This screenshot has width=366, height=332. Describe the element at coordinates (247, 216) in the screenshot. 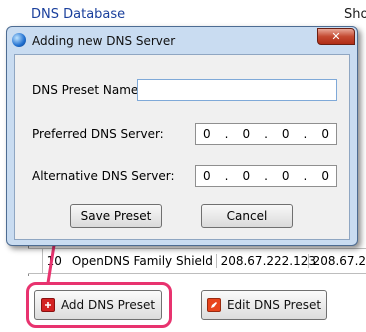

I see `cancel-button: Cancel` at that location.